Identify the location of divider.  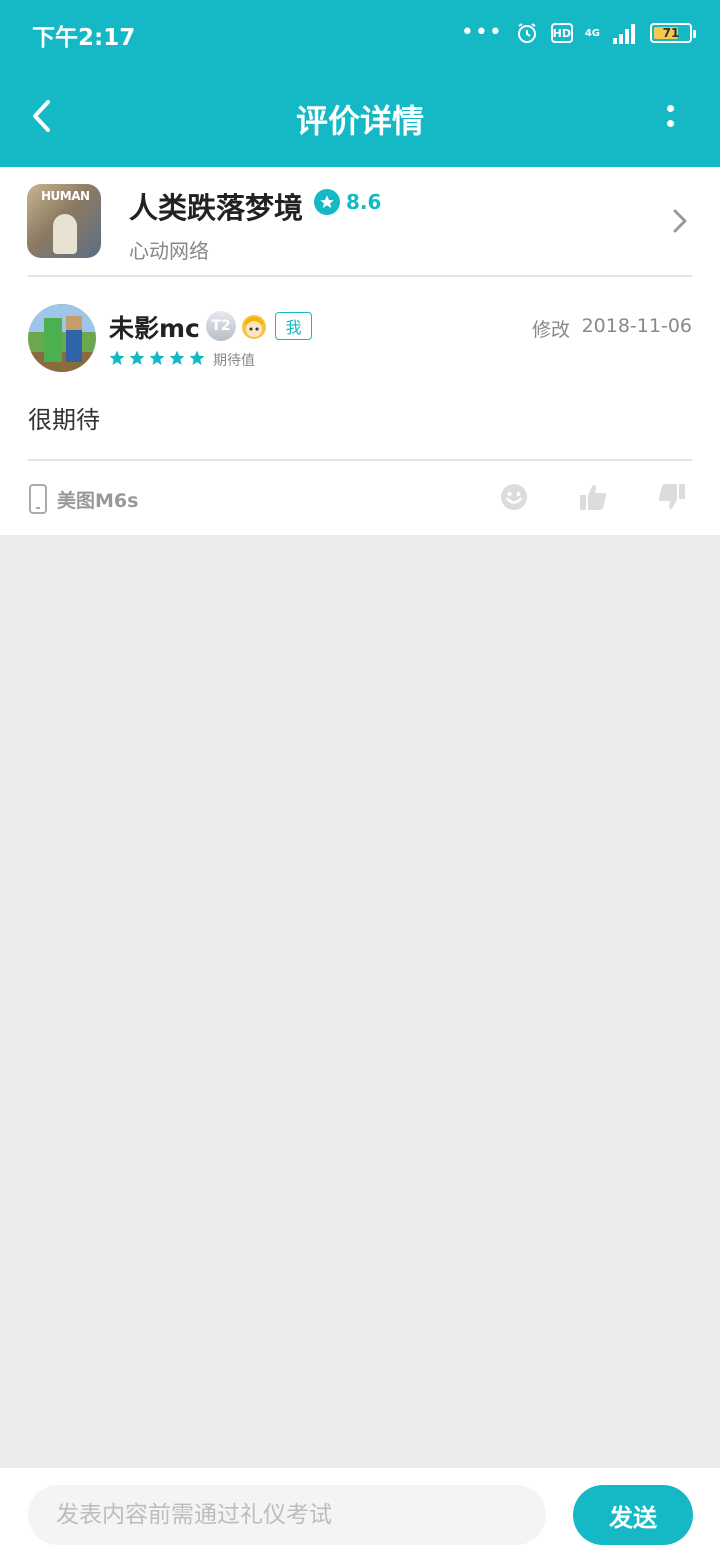
(360, 460).